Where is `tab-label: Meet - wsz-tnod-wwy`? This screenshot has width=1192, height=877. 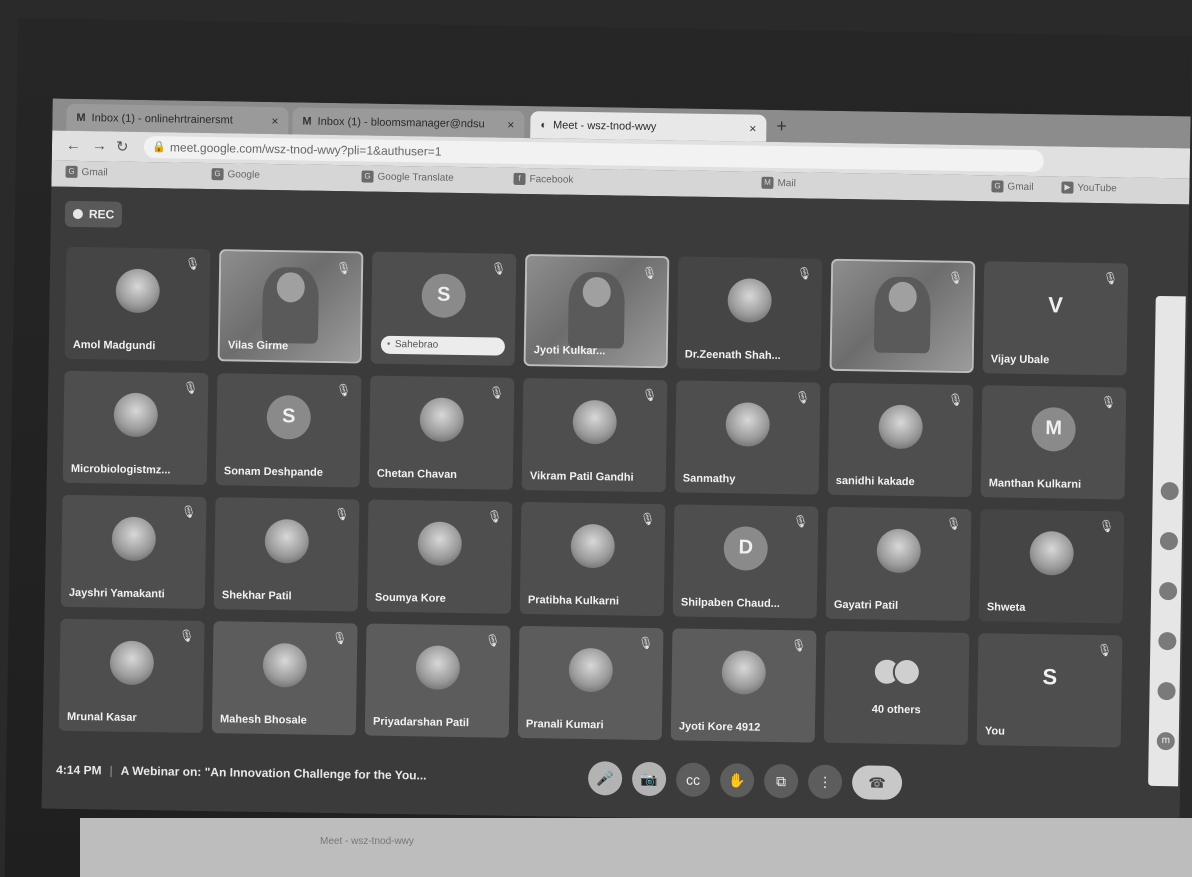
tab-label: Meet - wsz-tnod-wwy is located at coordinates (604, 125).